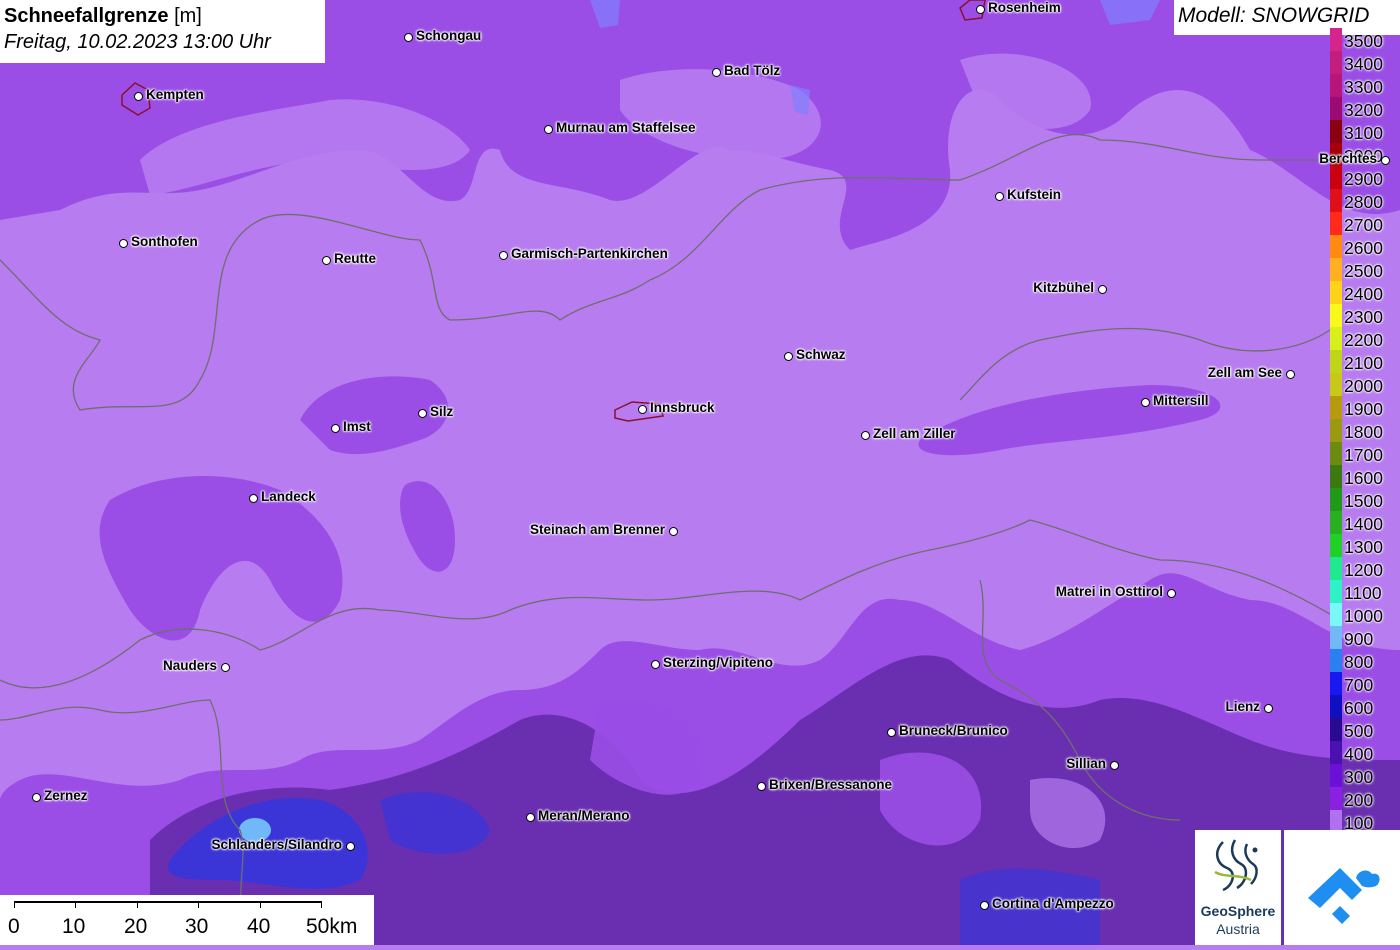 This screenshot has height=950, width=1400. What do you see at coordinates (1363, 179) in the screenshot?
I see `legend-label: 2900` at bounding box center [1363, 179].